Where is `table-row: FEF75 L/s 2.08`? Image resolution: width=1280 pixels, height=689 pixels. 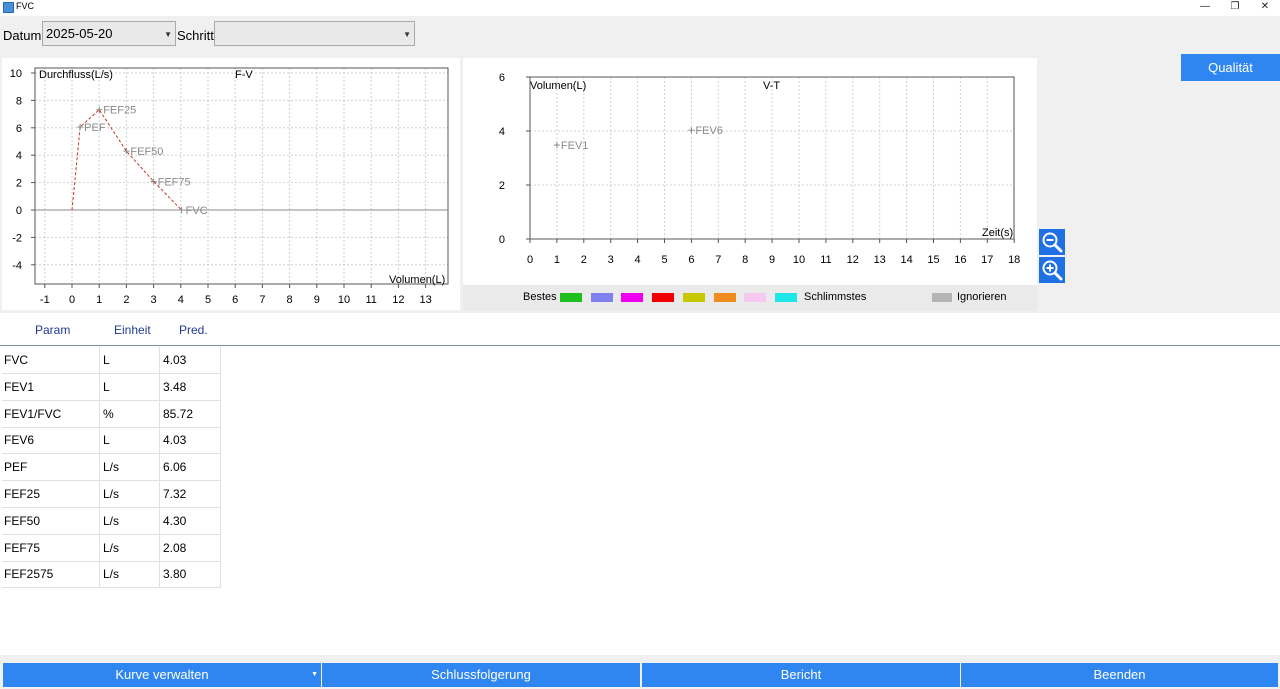
table-row: FEF75 L/s 2.08 is located at coordinates (111, 548).